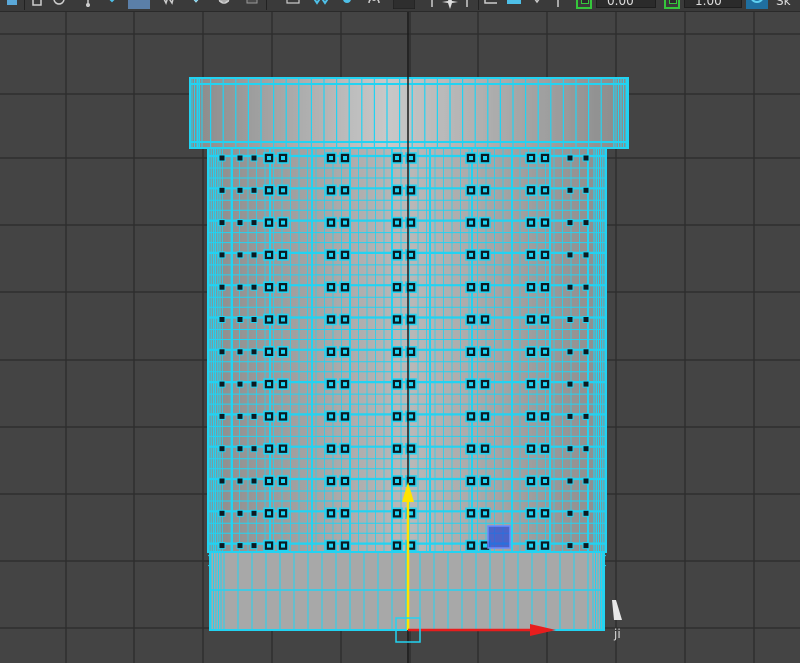 The image size is (800, 663). Describe the element at coordinates (617, 610) in the screenshot. I see `view-axis-indicator` at that location.